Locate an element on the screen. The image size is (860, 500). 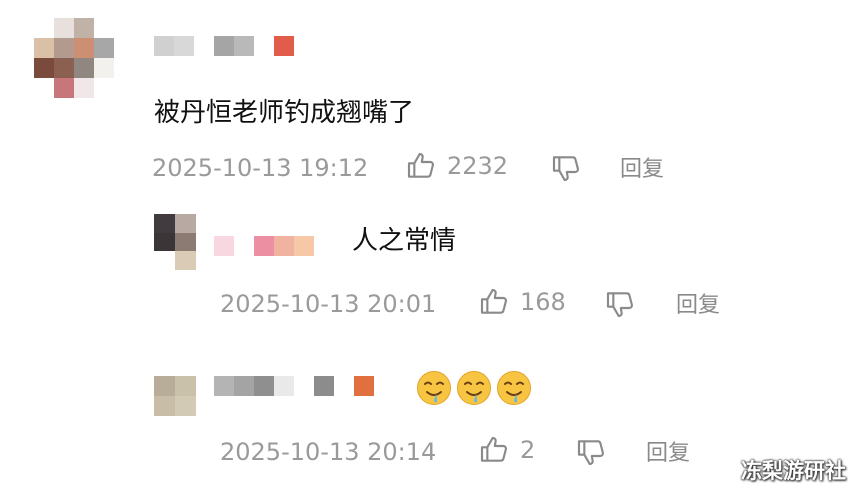
reply-timestamp: 2025-10-13 20:14 is located at coordinates (328, 452).